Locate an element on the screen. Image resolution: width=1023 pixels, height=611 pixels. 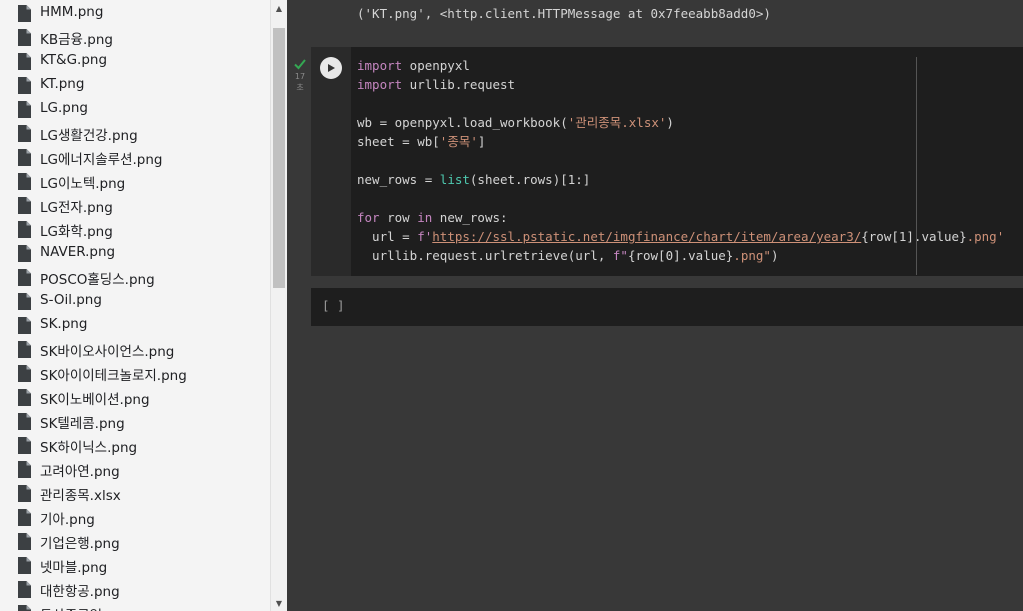
code-token: url = is located at coordinates (387, 236).